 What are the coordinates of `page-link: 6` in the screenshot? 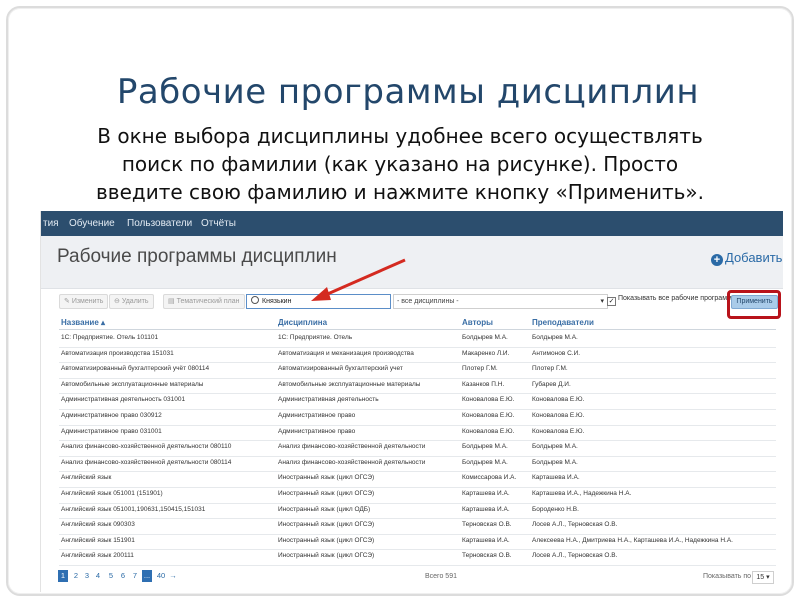 It's located at (123, 576).